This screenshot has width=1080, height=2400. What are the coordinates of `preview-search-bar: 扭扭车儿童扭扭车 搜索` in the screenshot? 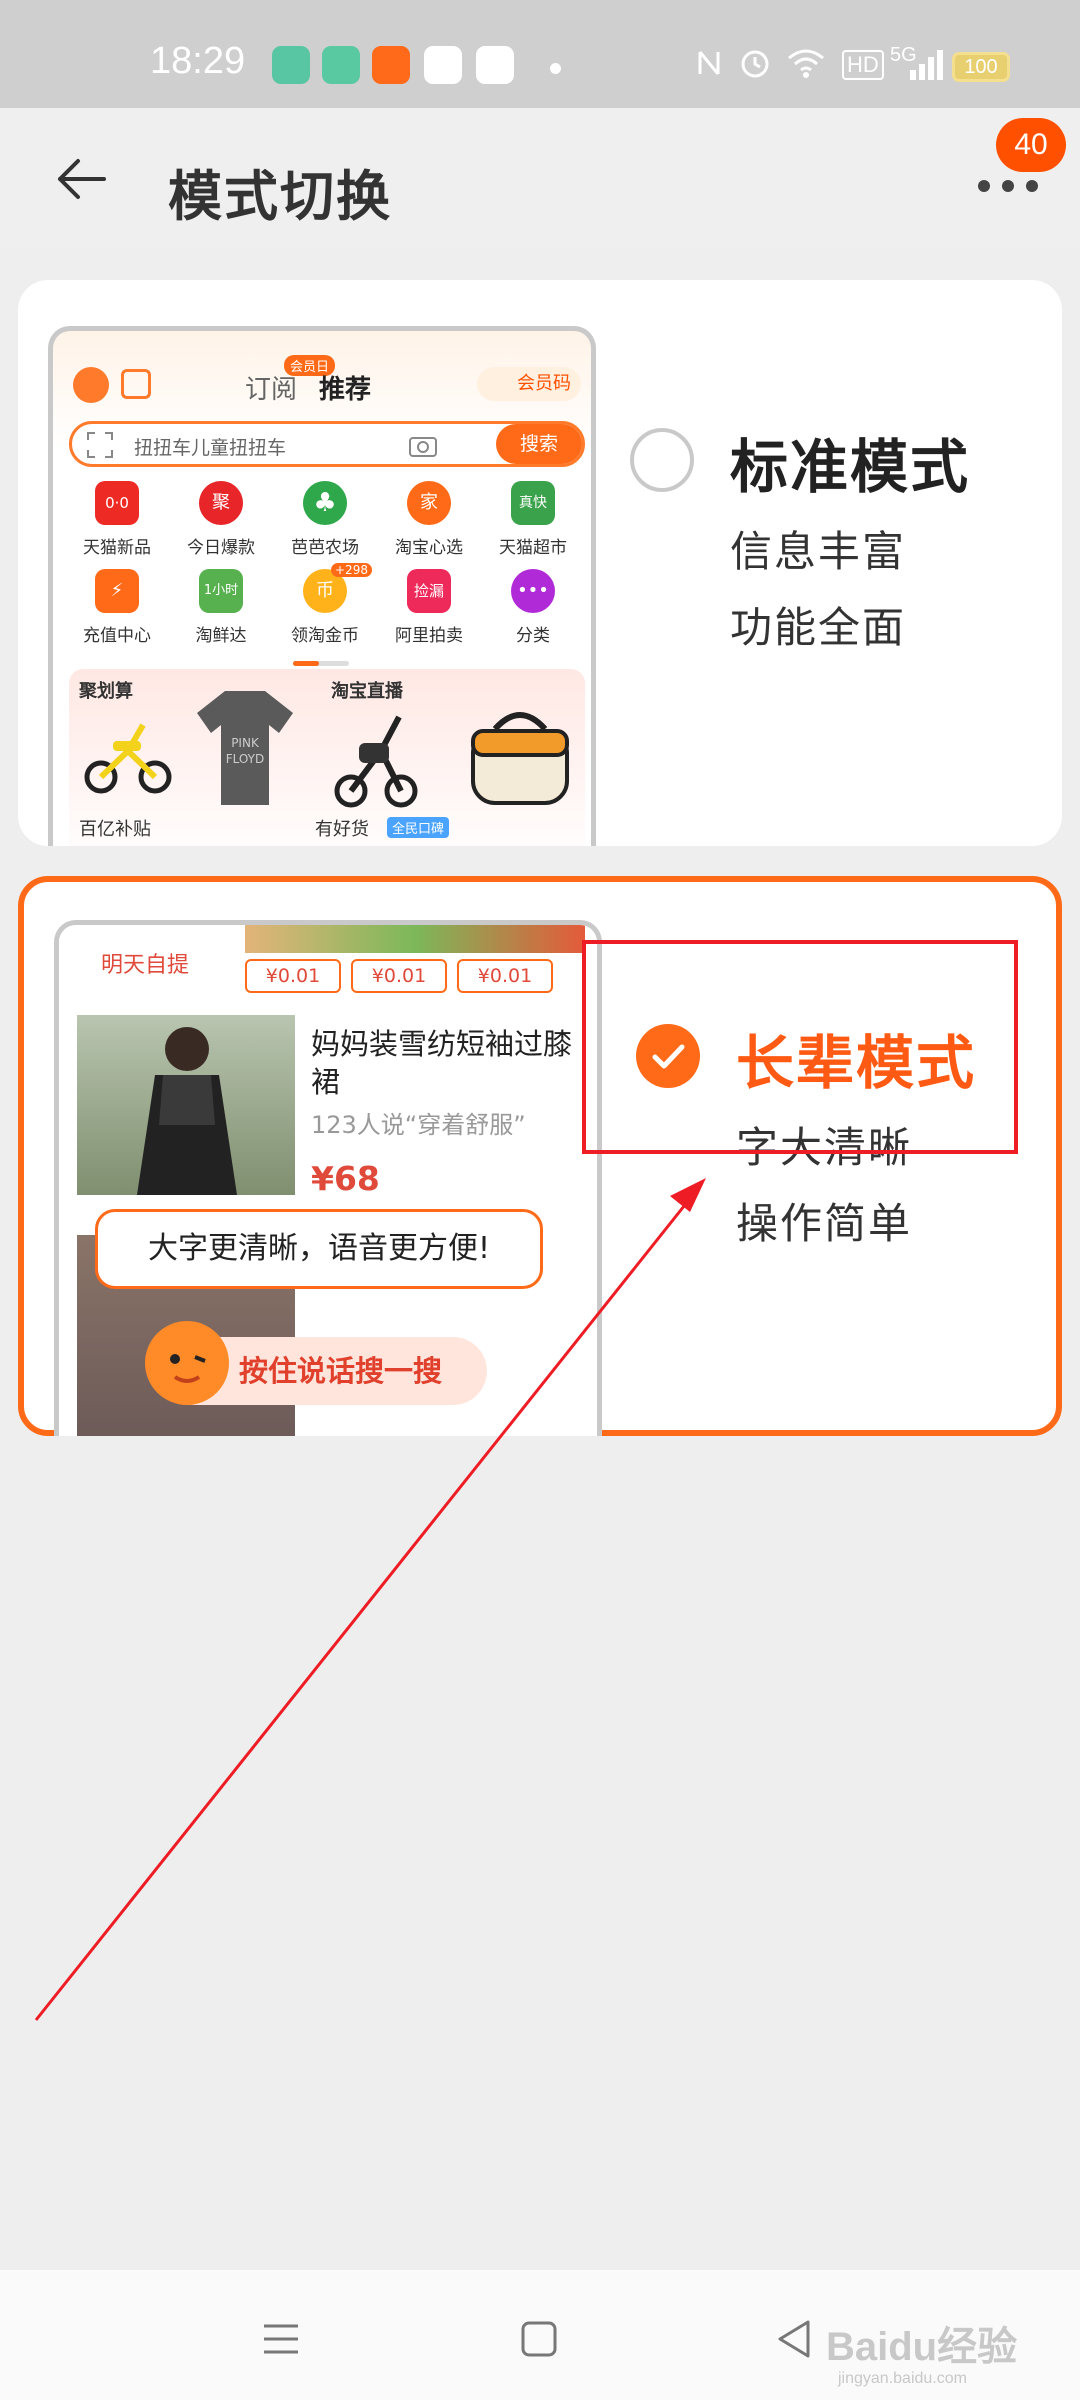 It's located at (327, 444).